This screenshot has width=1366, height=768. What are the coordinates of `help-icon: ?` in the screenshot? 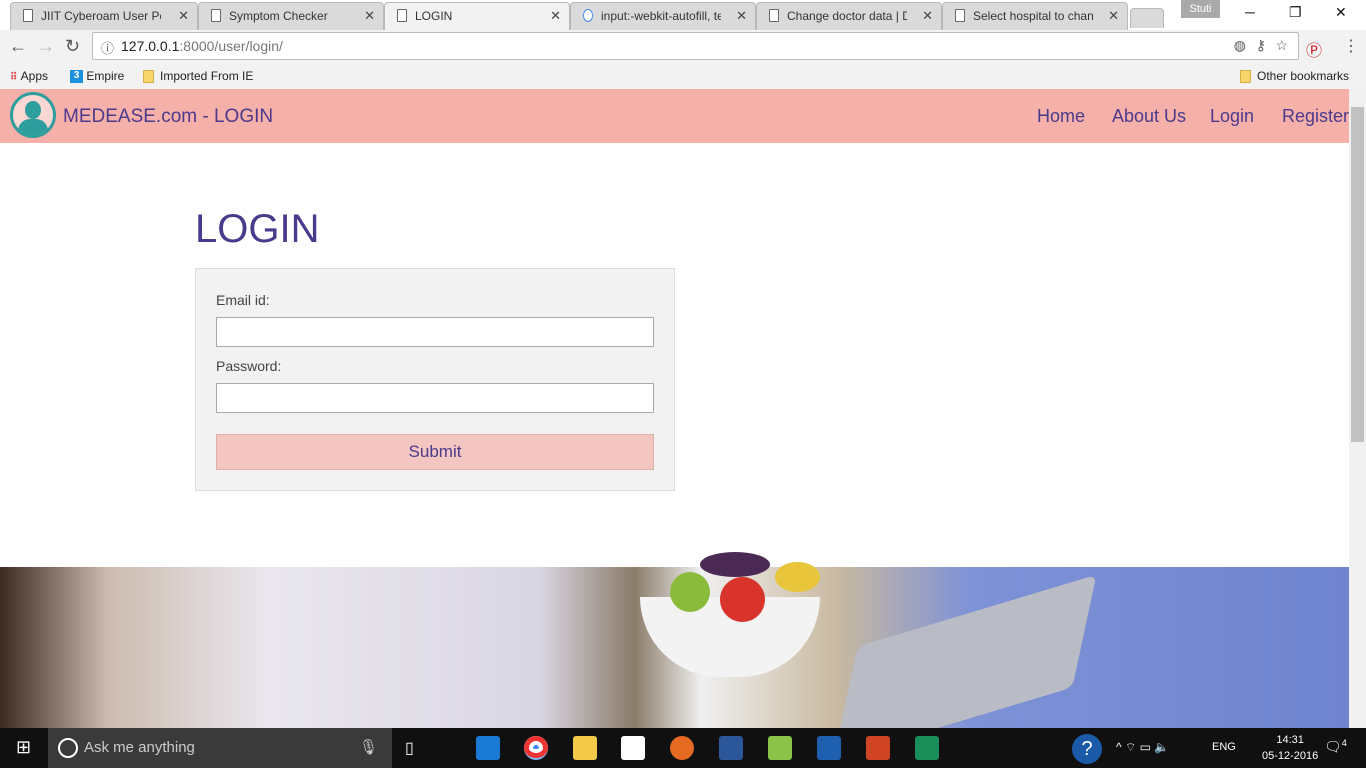 It's located at (1087, 749).